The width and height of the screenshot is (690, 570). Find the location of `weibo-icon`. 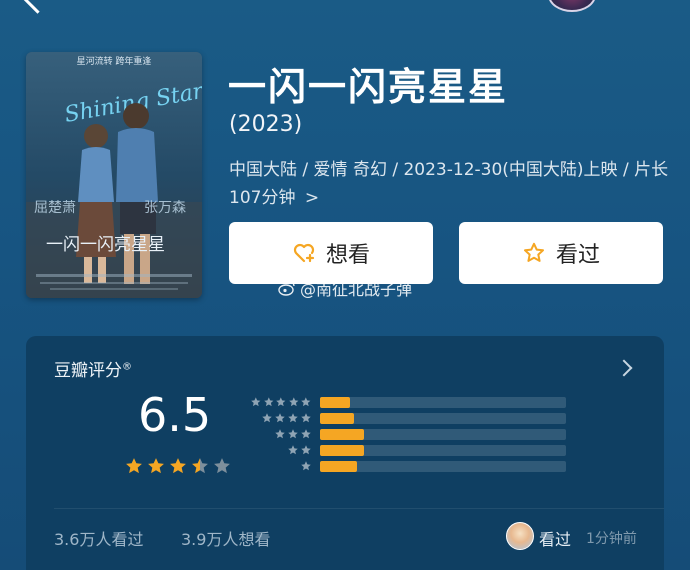

weibo-icon is located at coordinates (286, 288).